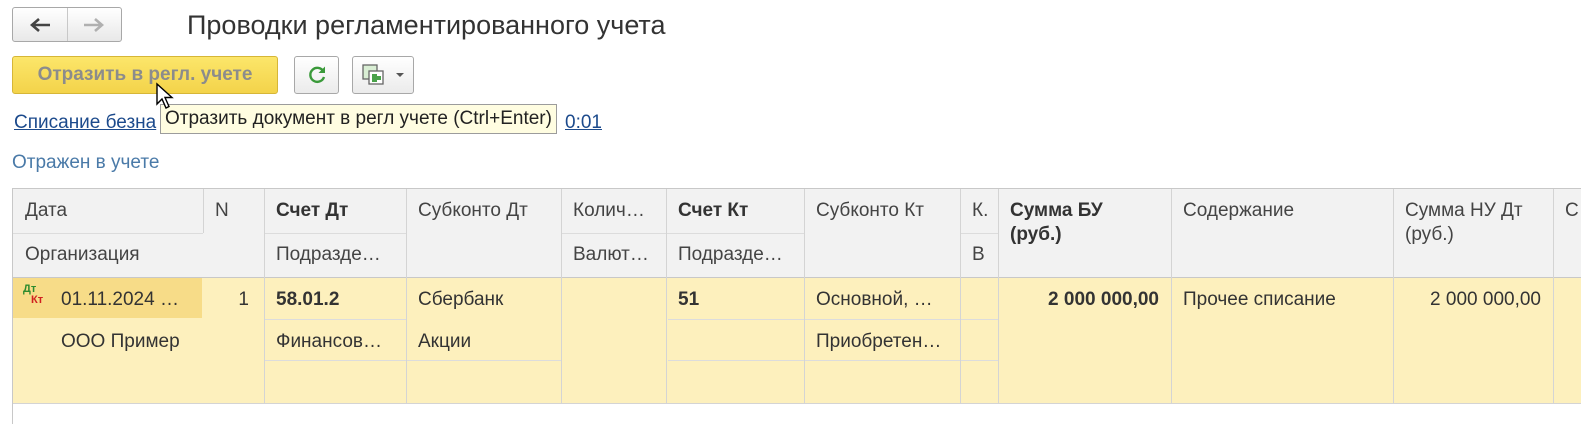  What do you see at coordinates (1567, 211) in the screenshot?
I see `col-header-more: С` at bounding box center [1567, 211].